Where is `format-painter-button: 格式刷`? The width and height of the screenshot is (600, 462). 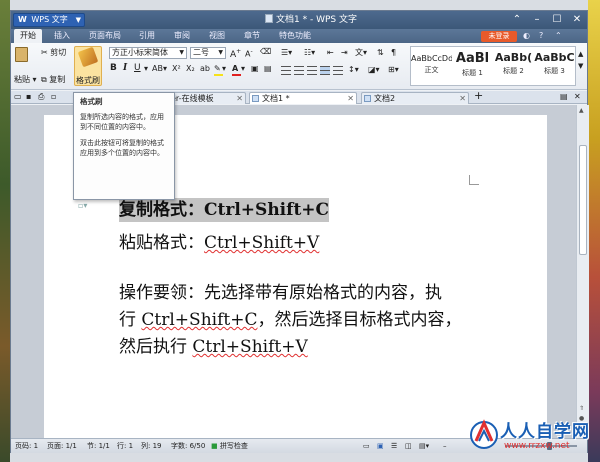 format-painter-button: 格式刷 is located at coordinates (88, 66).